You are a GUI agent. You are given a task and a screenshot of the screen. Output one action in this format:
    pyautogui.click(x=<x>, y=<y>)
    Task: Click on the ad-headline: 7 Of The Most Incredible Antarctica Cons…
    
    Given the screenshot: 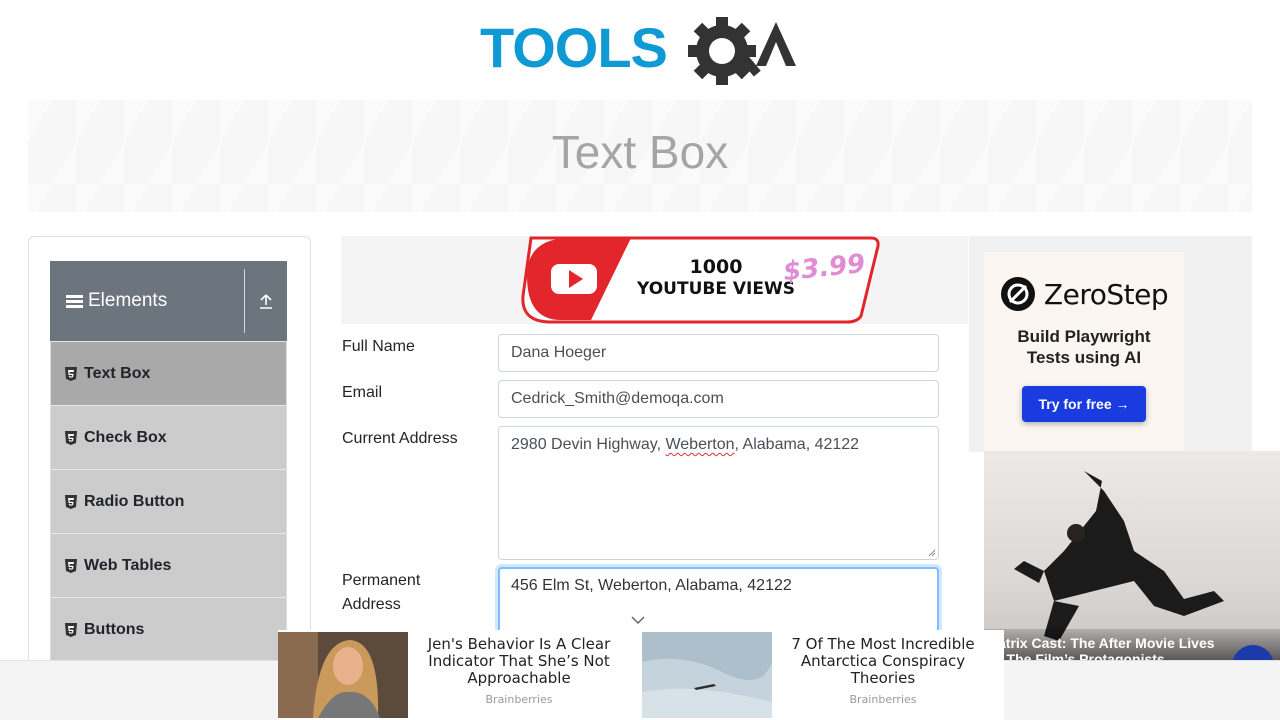 What is the action you would take?
    pyautogui.click(x=883, y=661)
    